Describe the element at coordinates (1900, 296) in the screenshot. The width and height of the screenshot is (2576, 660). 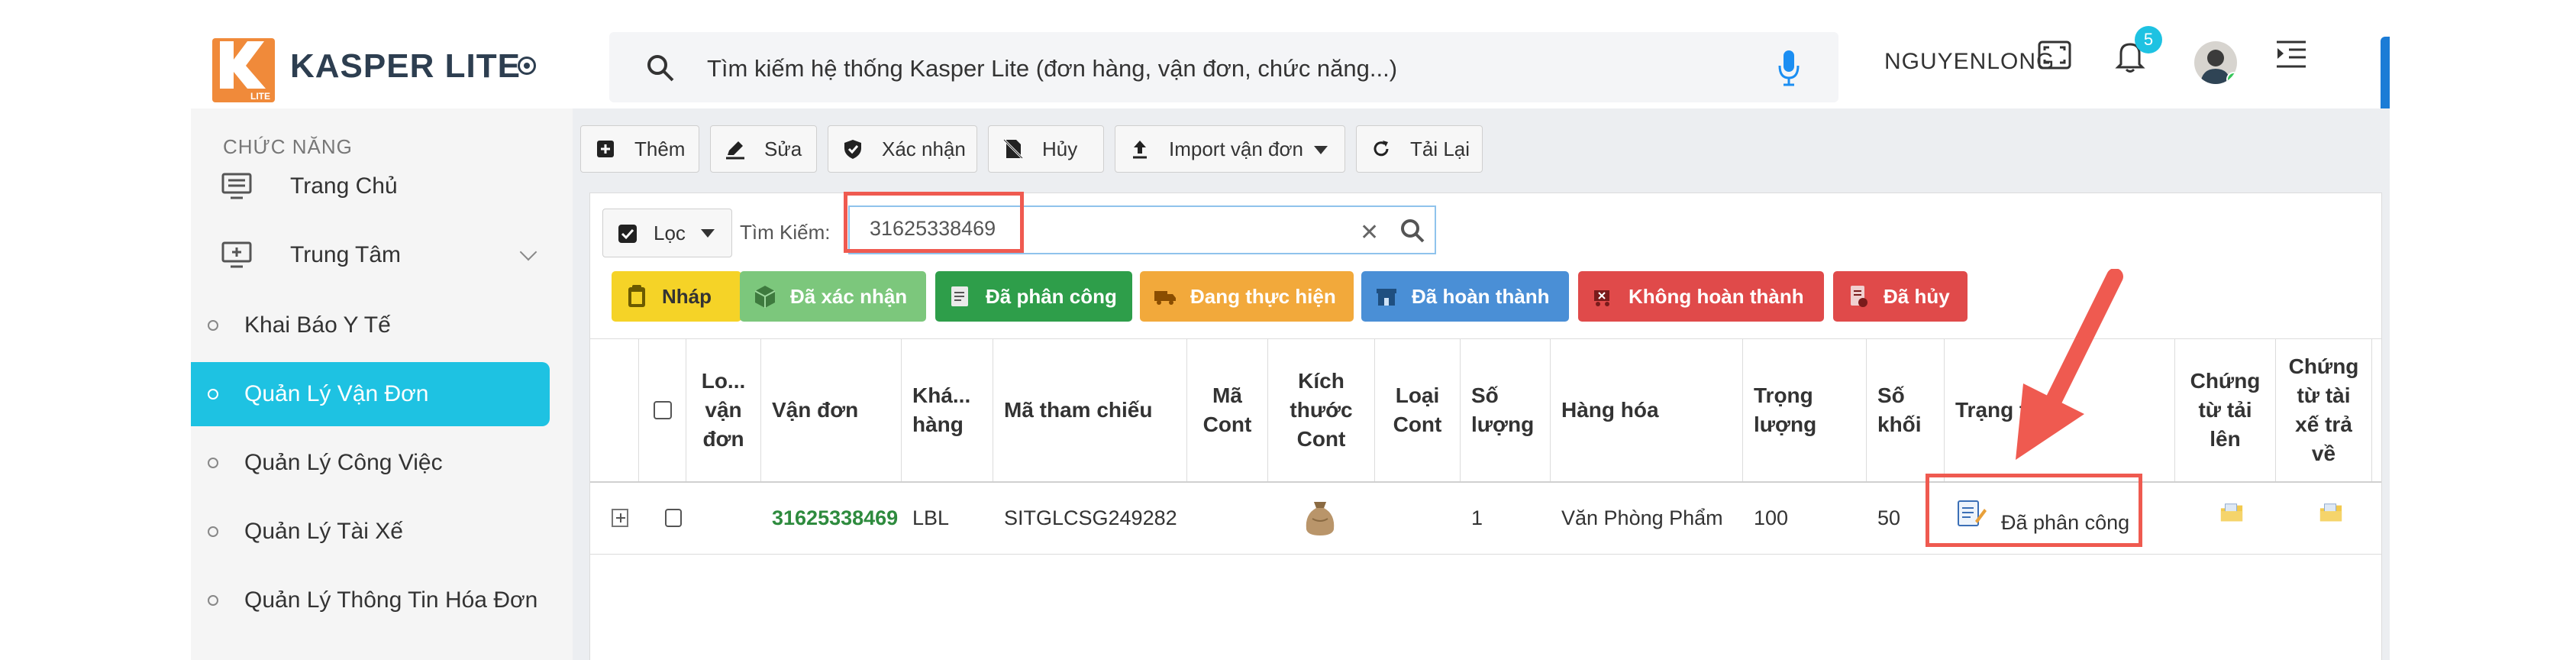
I see `status-chip-da-huy: Đã hủy` at that location.